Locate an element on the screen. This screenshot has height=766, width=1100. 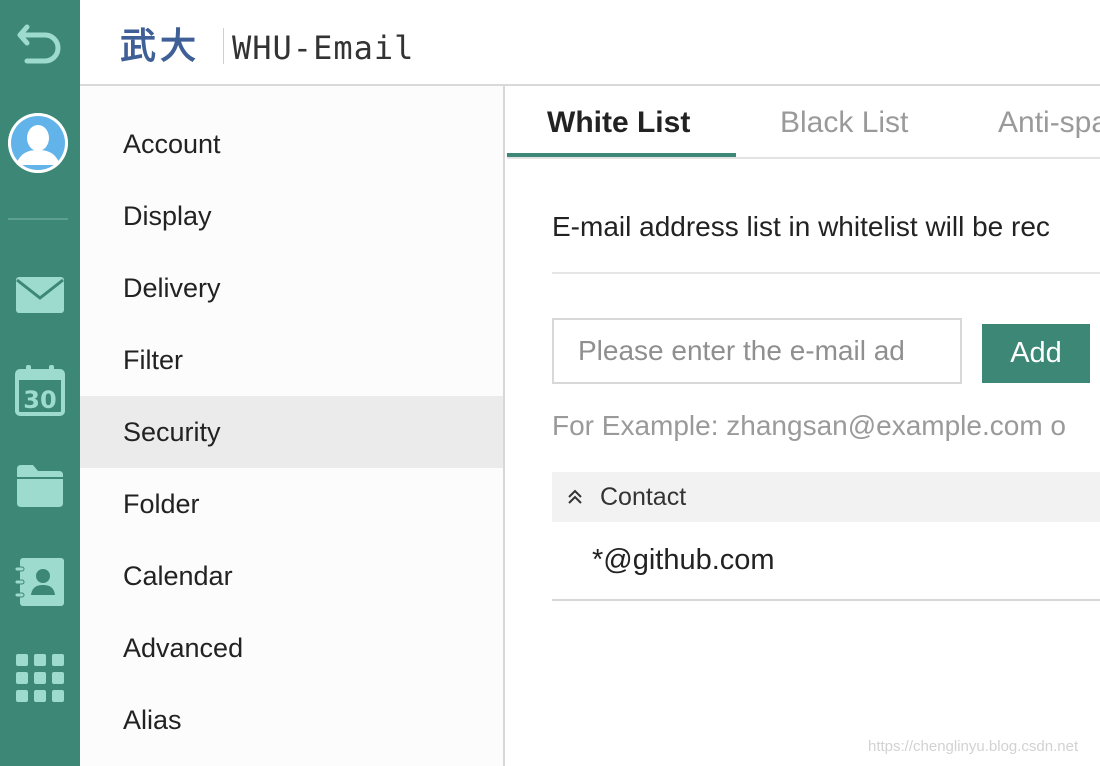
email-address-input is located at coordinates (757, 351).